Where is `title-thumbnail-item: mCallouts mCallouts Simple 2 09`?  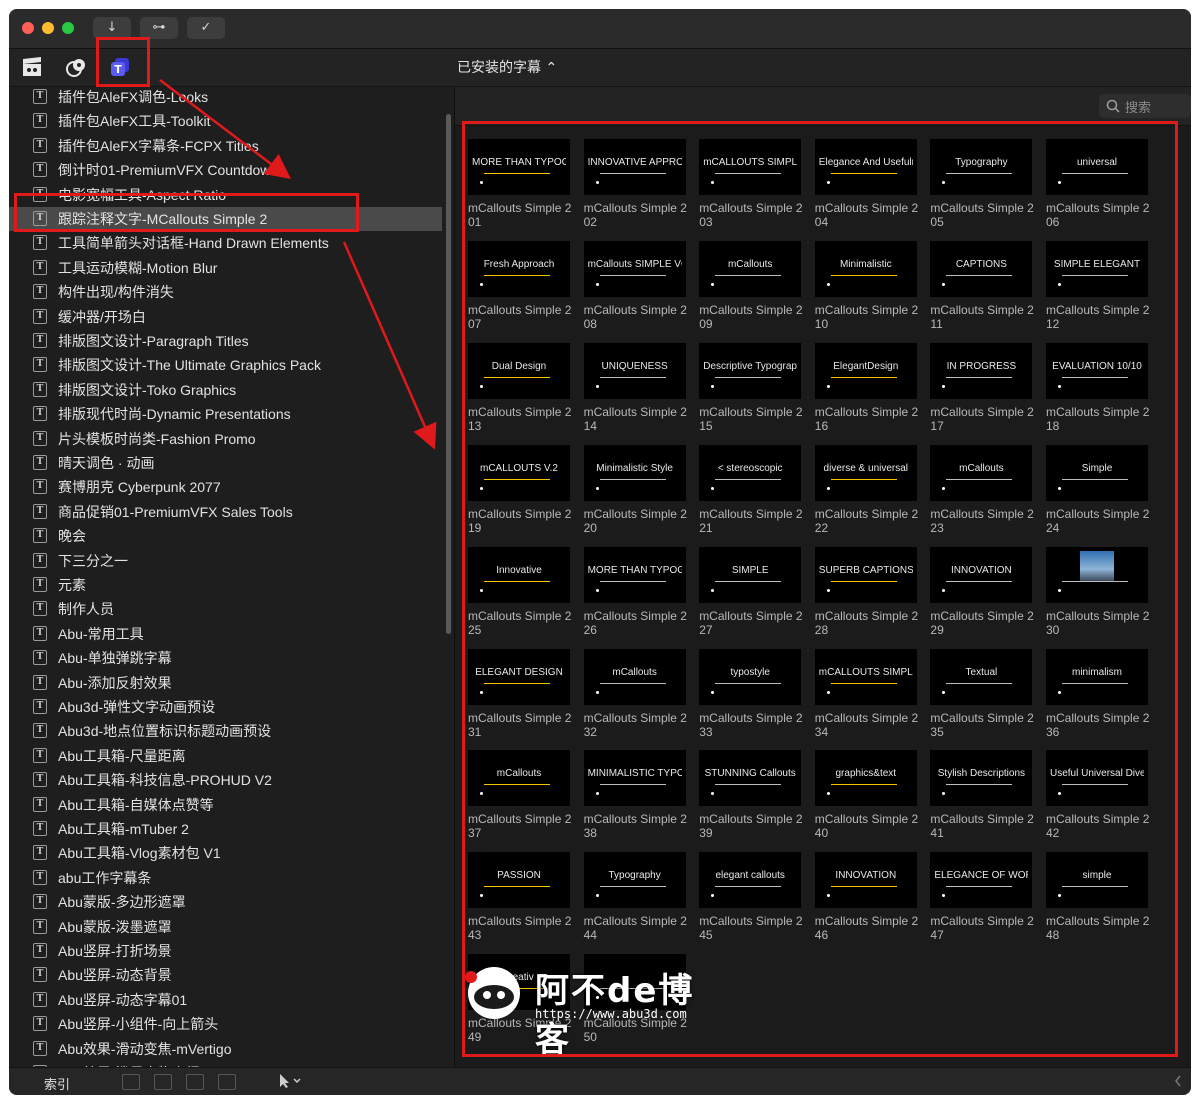 title-thumbnail-item: mCallouts mCallouts Simple 2 09 is located at coordinates (750, 284).